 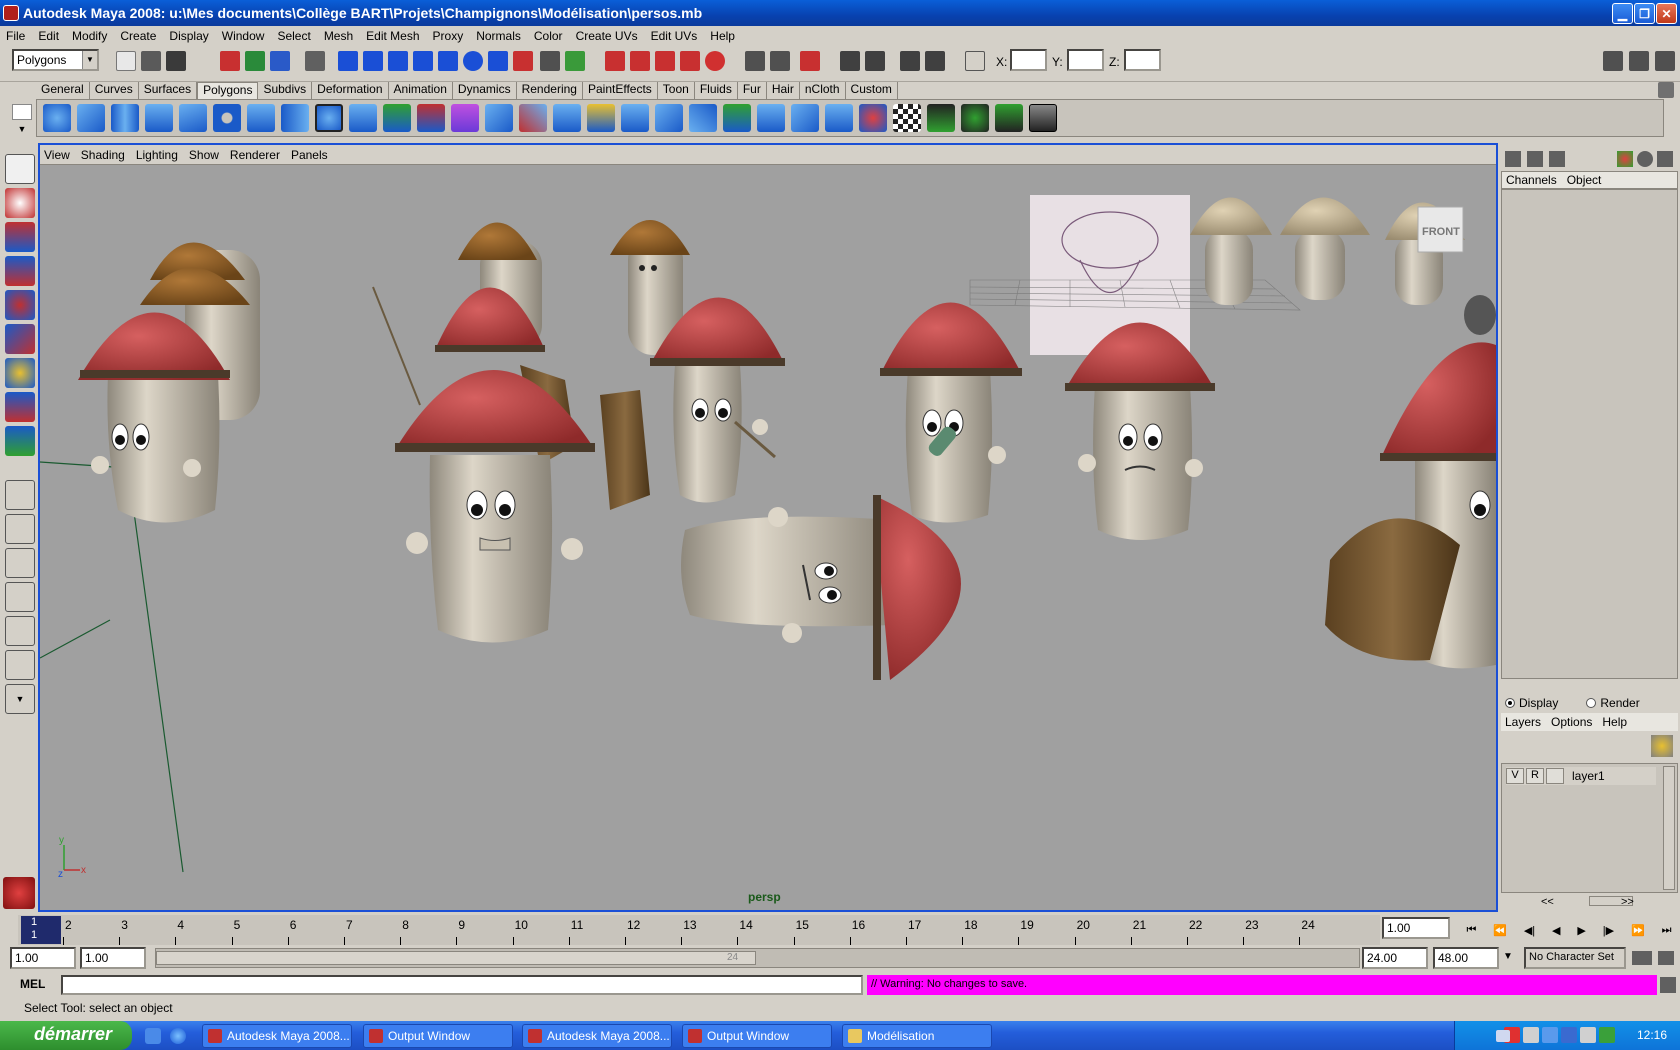 What do you see at coordinates (1622, 13) in the screenshot?
I see `minimize-button: ▁` at bounding box center [1622, 13].